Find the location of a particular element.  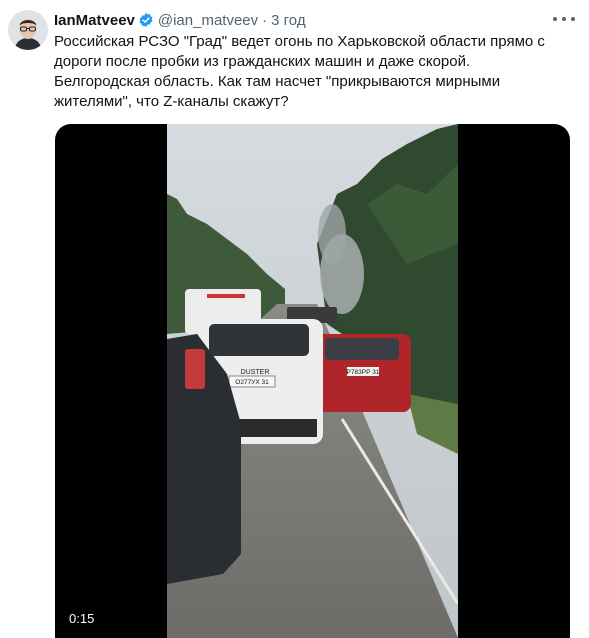

avatar is located at coordinates (28, 30).